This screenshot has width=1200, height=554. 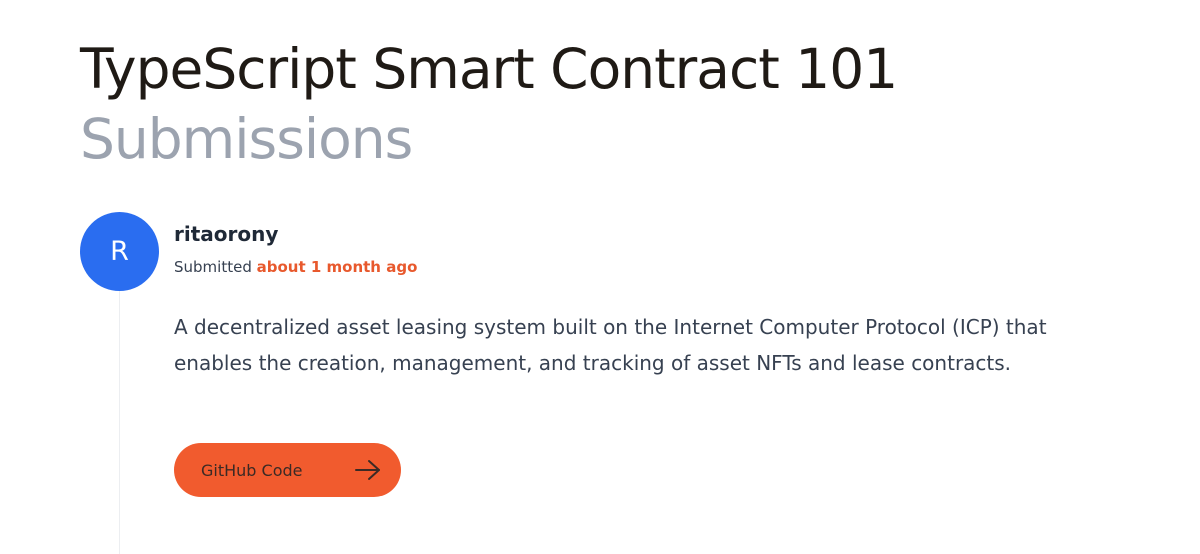 What do you see at coordinates (489, 69) in the screenshot?
I see `page-title: TypeScript Smart Contract 101` at bounding box center [489, 69].